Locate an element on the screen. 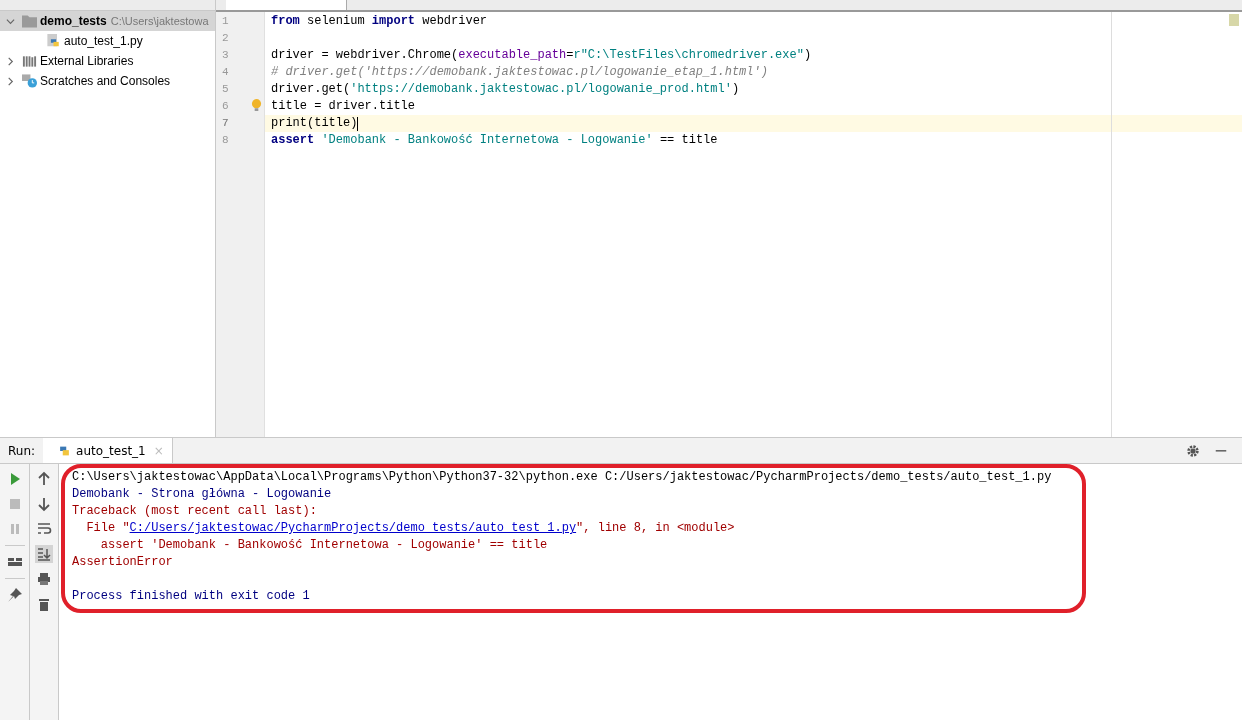  run-tab: auto_test_1 × is located at coordinates (108, 450).